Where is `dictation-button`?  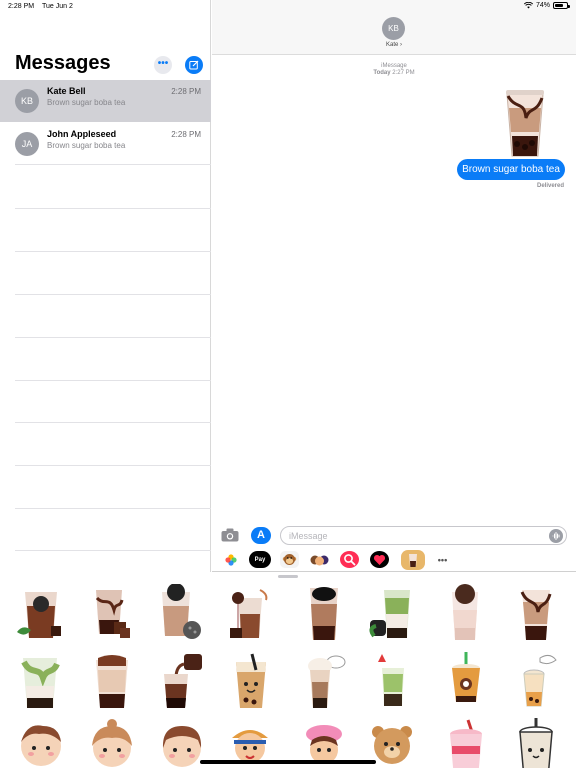 dictation-button is located at coordinates (556, 536).